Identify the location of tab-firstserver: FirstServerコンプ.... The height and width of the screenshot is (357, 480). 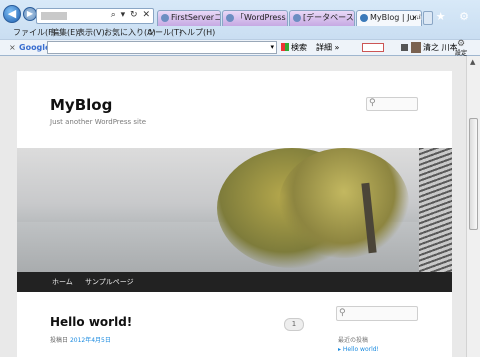
(189, 18).